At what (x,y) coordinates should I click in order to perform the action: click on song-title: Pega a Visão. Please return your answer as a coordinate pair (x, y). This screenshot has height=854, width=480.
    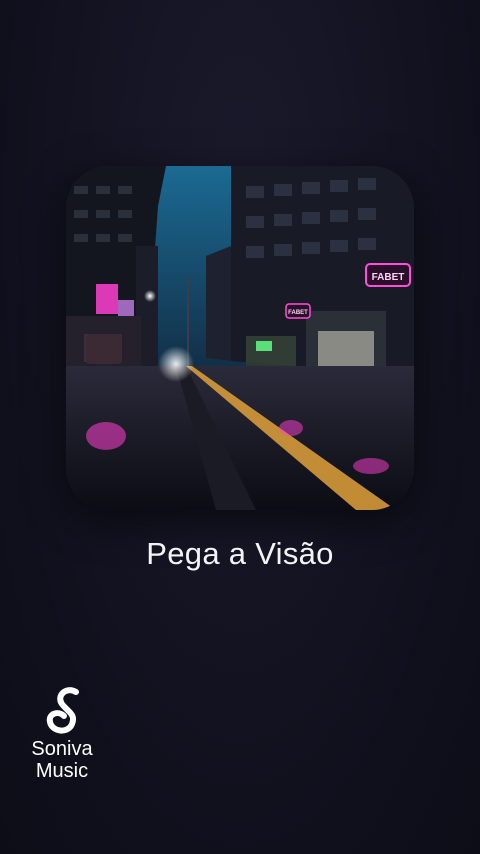
    Looking at the image, I should click on (240, 553).